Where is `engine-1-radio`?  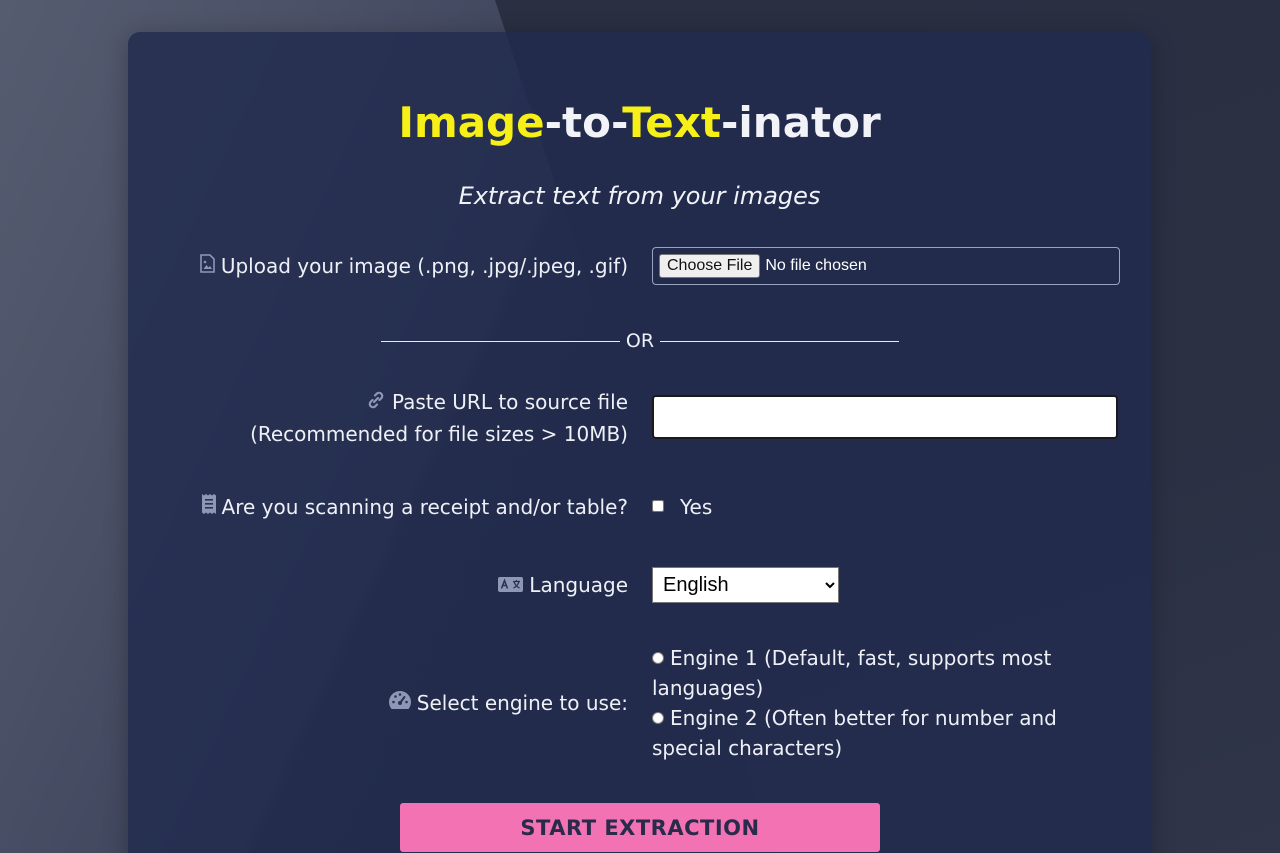 engine-1-radio is located at coordinates (658, 658).